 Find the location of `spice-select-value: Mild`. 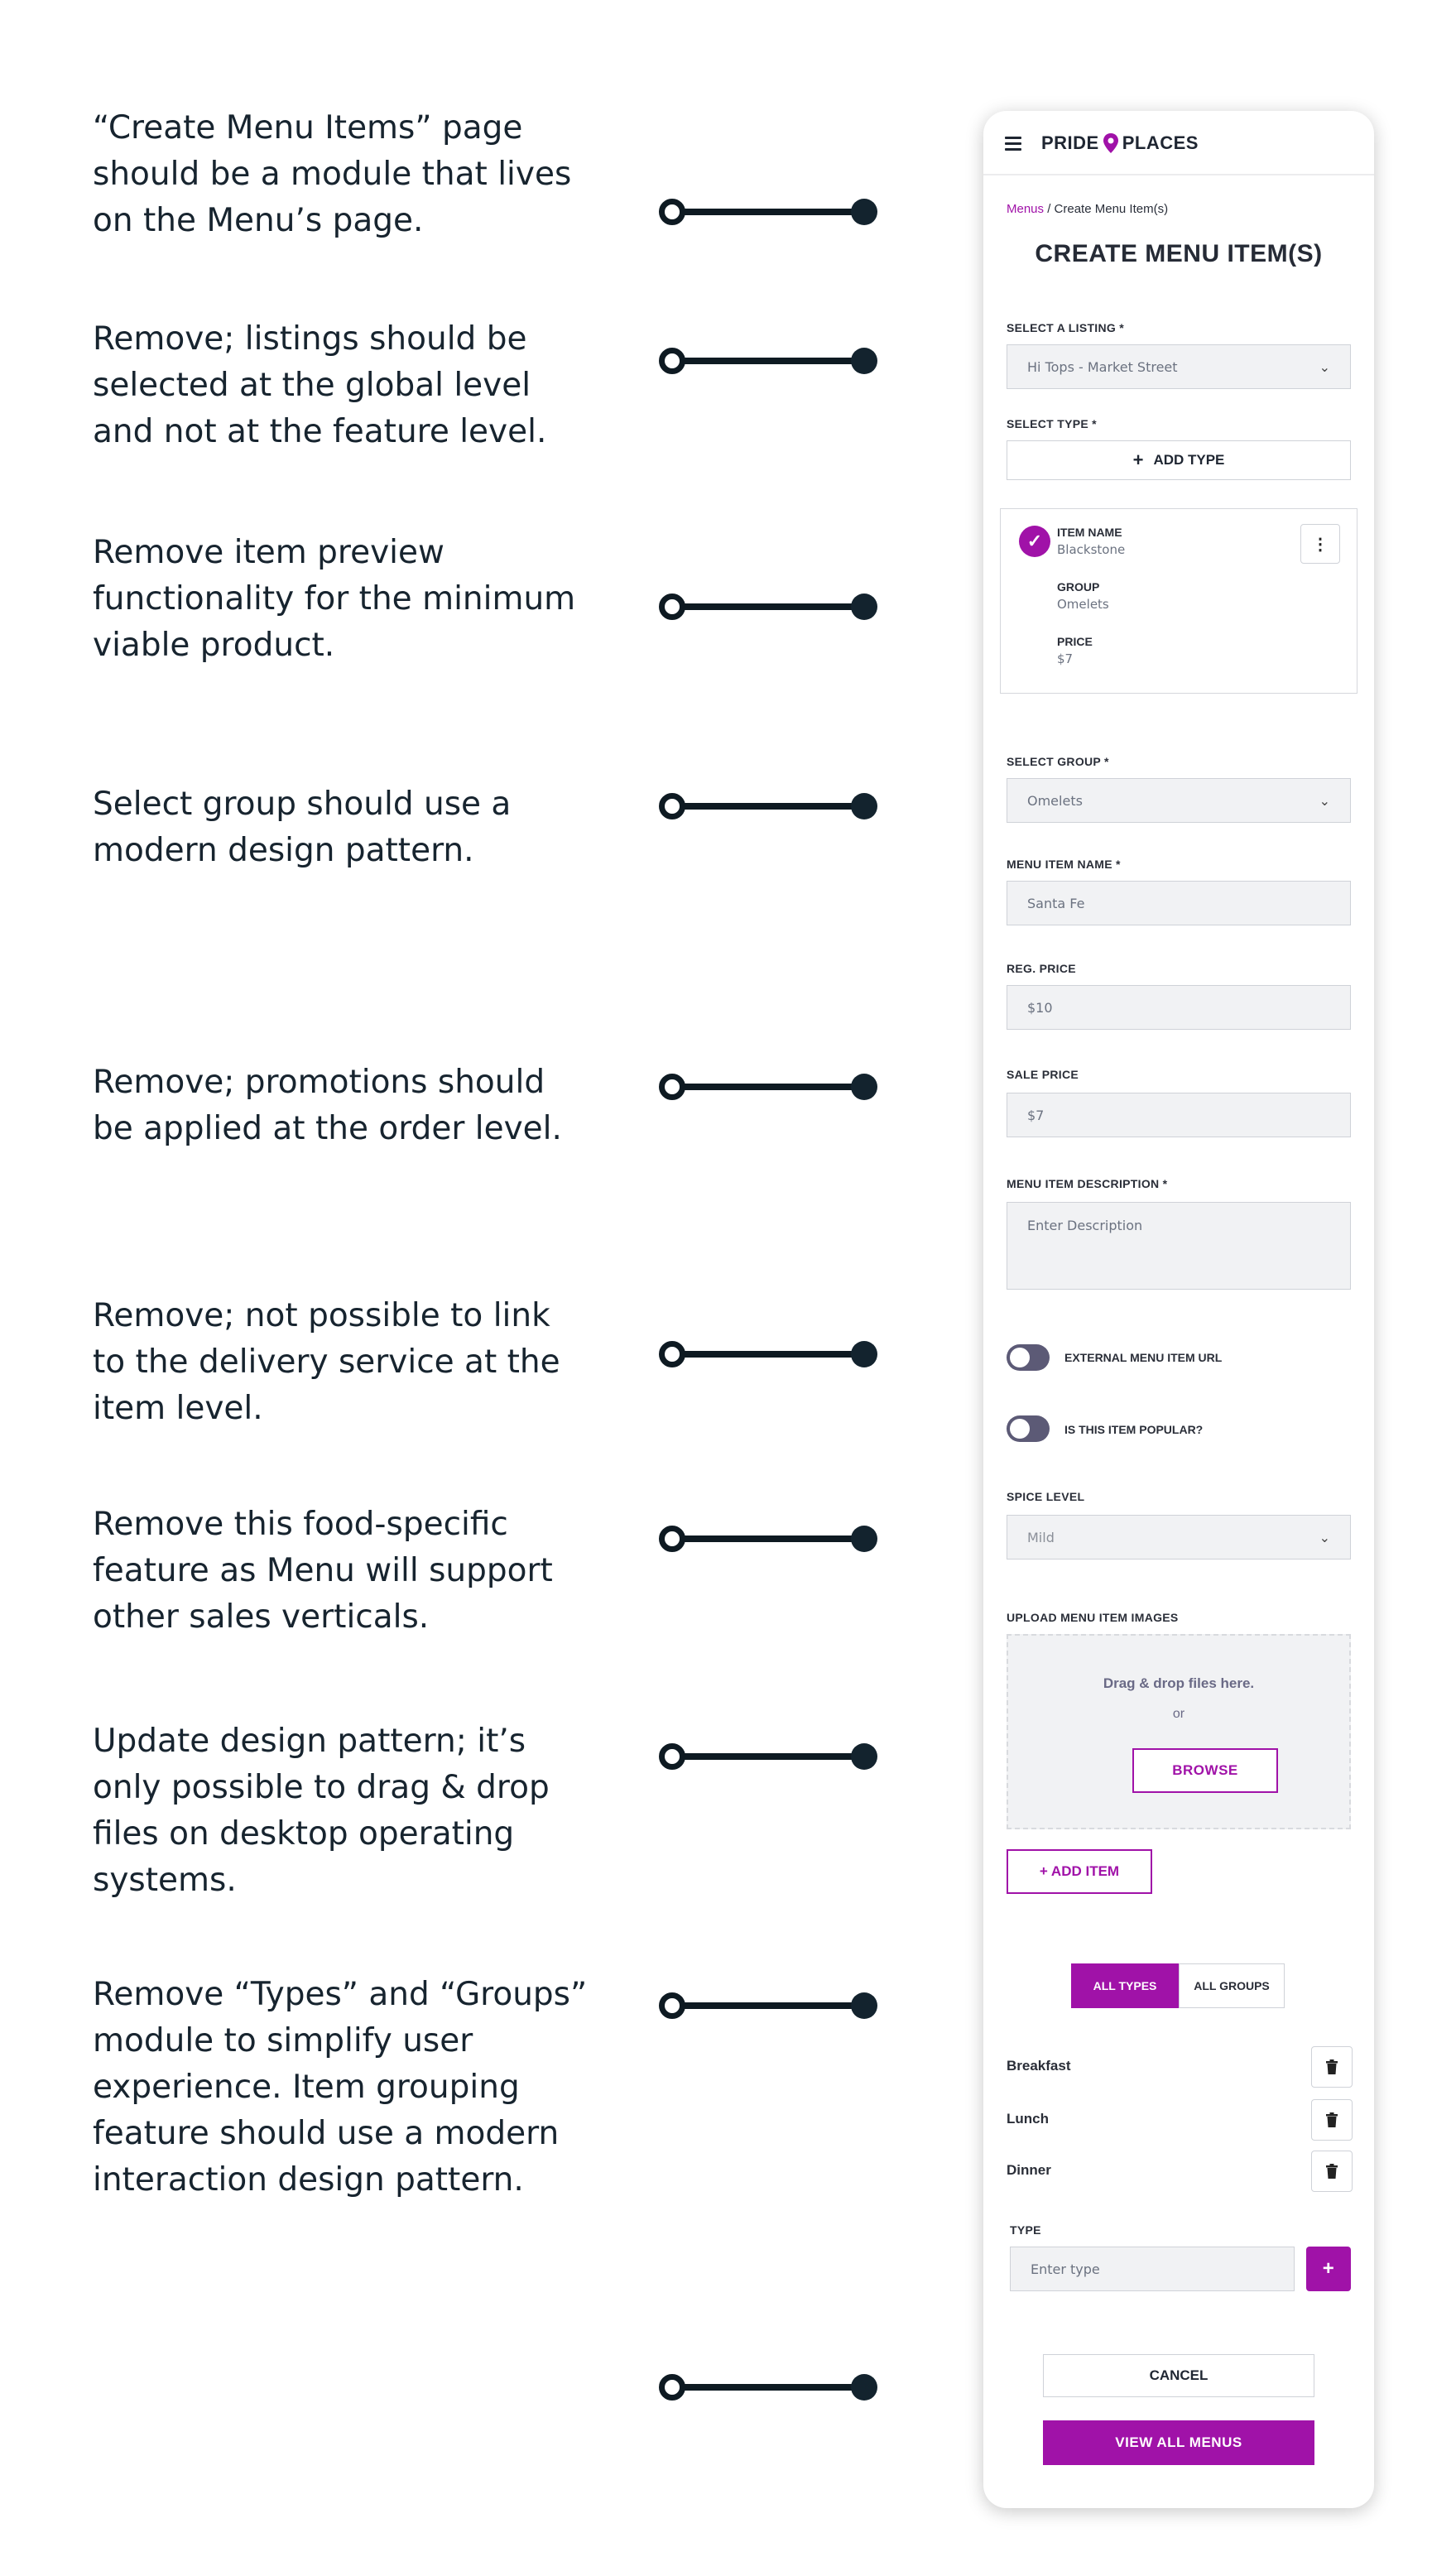

spice-select-value: Mild is located at coordinates (1041, 1537).